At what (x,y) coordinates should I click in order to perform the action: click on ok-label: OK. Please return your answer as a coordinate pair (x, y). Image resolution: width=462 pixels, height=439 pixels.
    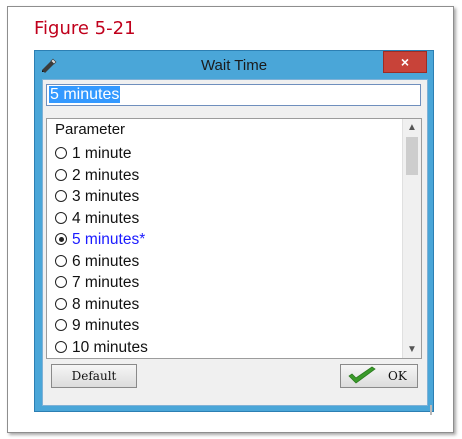
    Looking at the image, I should click on (397, 376).